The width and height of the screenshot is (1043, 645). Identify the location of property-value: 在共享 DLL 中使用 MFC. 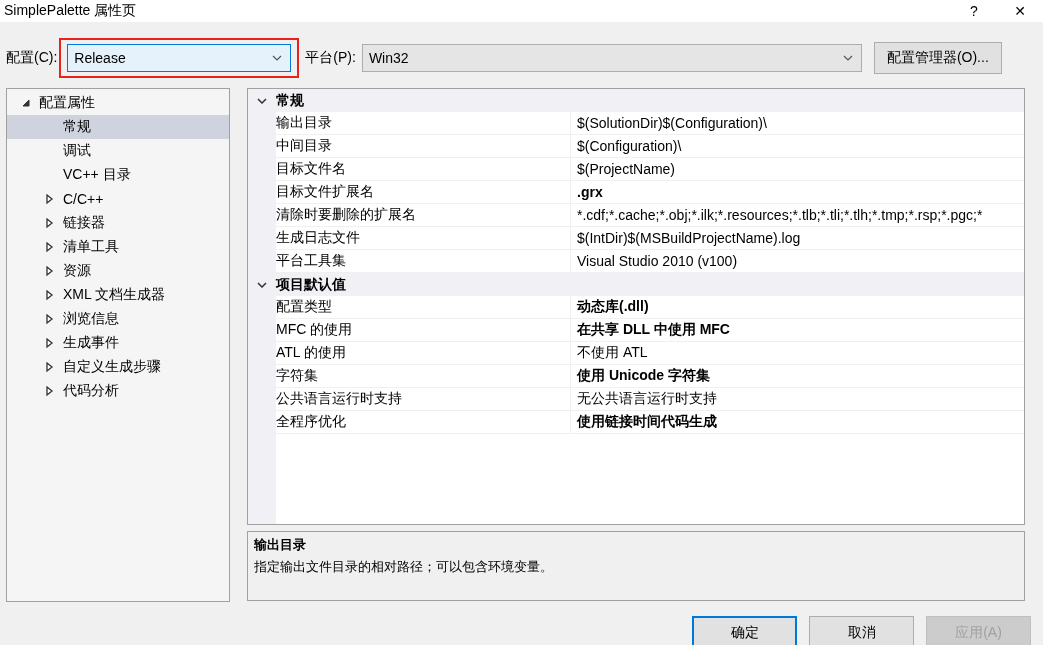
(653, 330).